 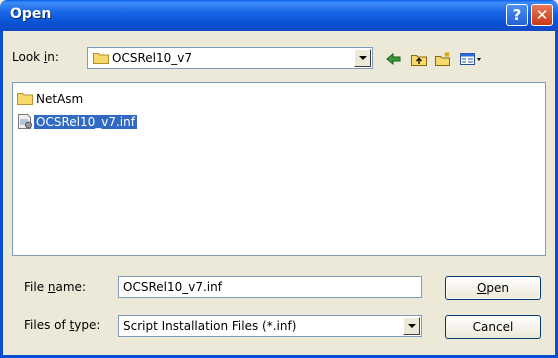 I want to click on look-in-dropdown: OCSRel10_v7, so click(x=230, y=58).